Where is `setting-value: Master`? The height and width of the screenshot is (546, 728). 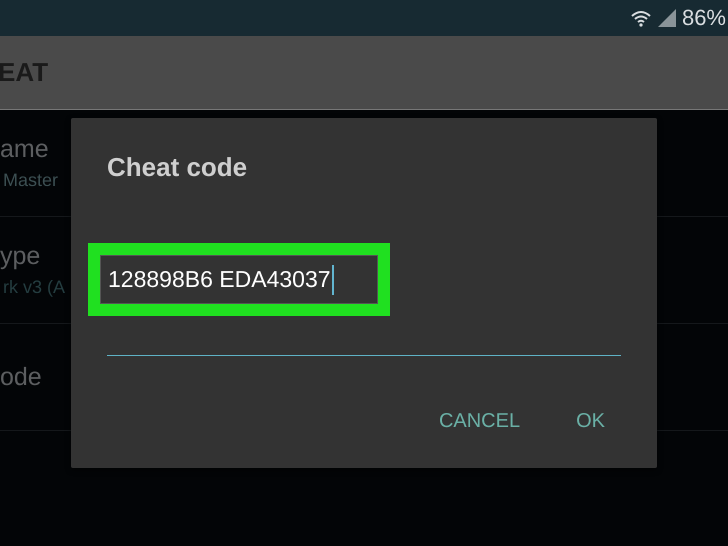 setting-value: Master is located at coordinates (30, 180).